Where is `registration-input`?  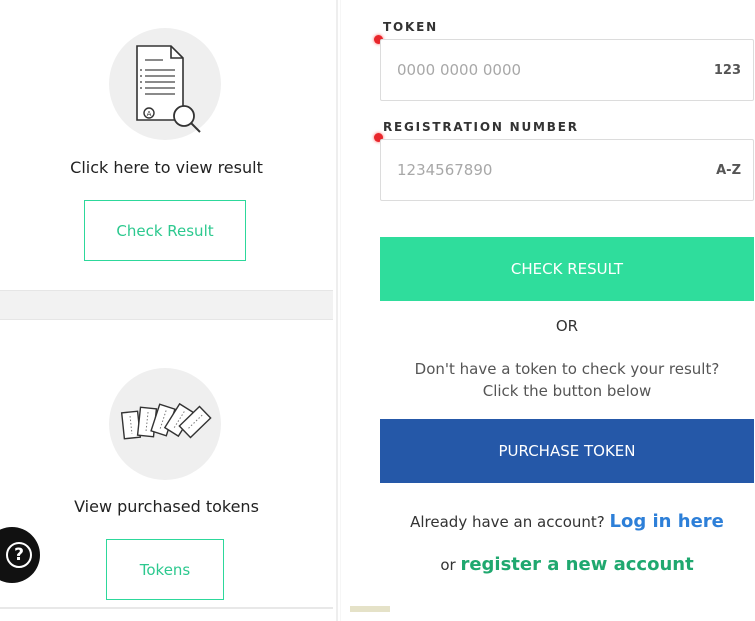 registration-input is located at coordinates (537, 170).